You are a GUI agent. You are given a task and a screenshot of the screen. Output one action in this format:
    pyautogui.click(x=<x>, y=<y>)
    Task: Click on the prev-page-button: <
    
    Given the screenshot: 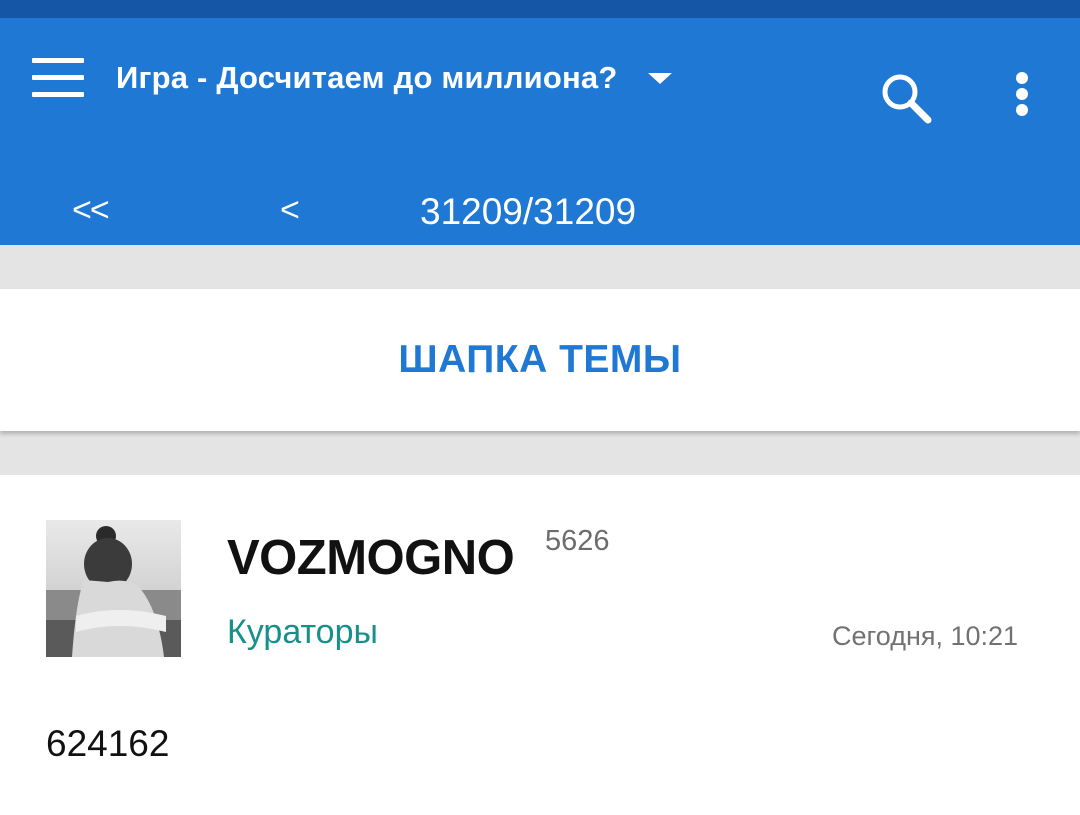 What is the action you would take?
    pyautogui.click(x=290, y=210)
    